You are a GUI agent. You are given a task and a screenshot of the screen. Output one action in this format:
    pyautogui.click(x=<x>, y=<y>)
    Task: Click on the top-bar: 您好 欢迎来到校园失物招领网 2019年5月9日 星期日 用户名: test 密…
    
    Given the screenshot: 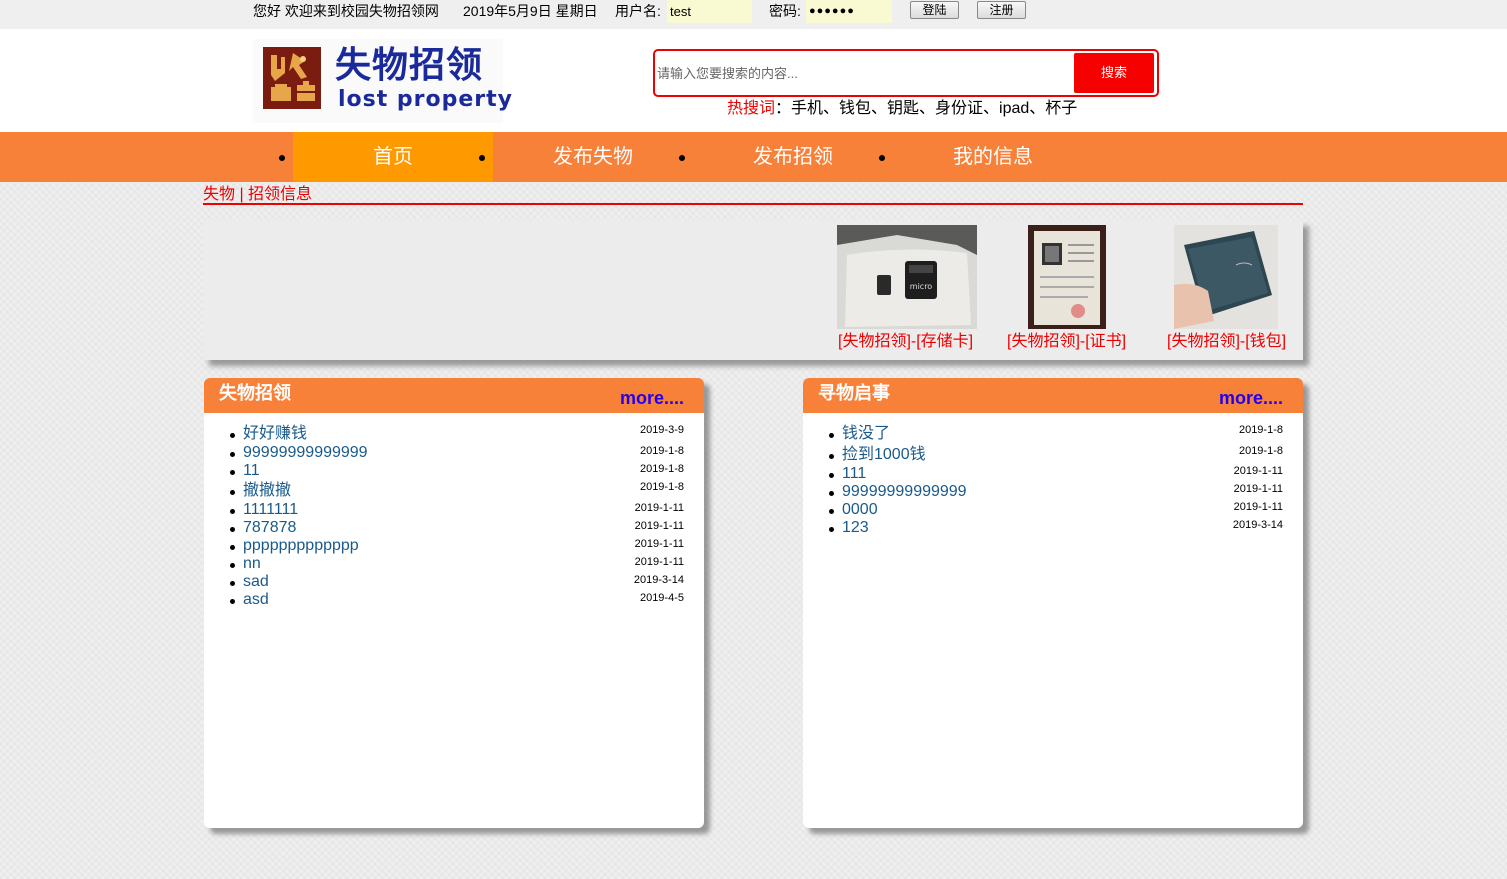 What is the action you would take?
    pyautogui.click(x=753, y=14)
    